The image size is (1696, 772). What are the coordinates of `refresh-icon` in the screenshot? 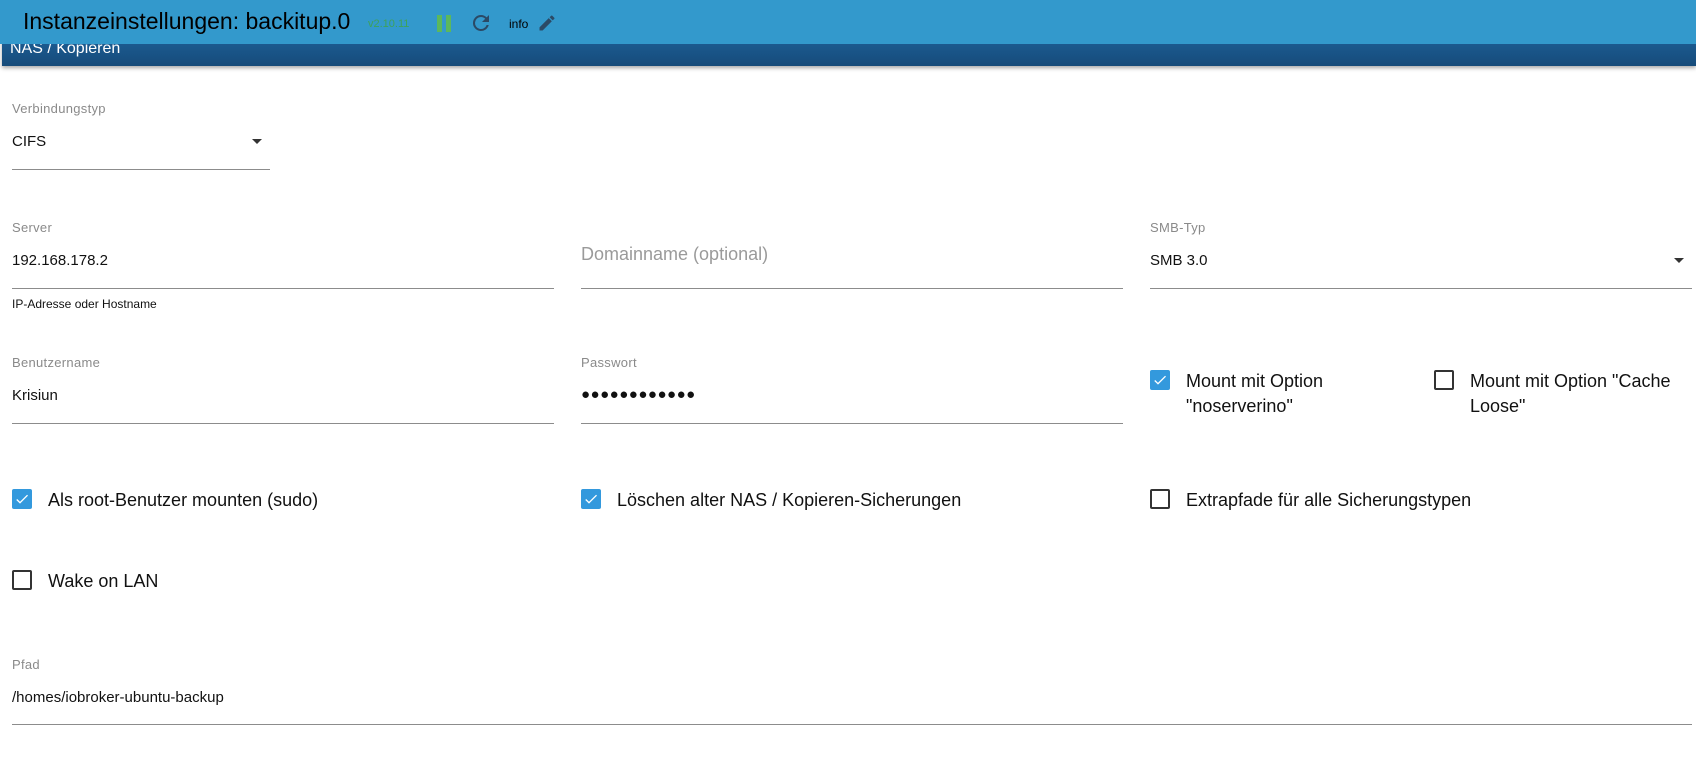 It's located at (481, 23).